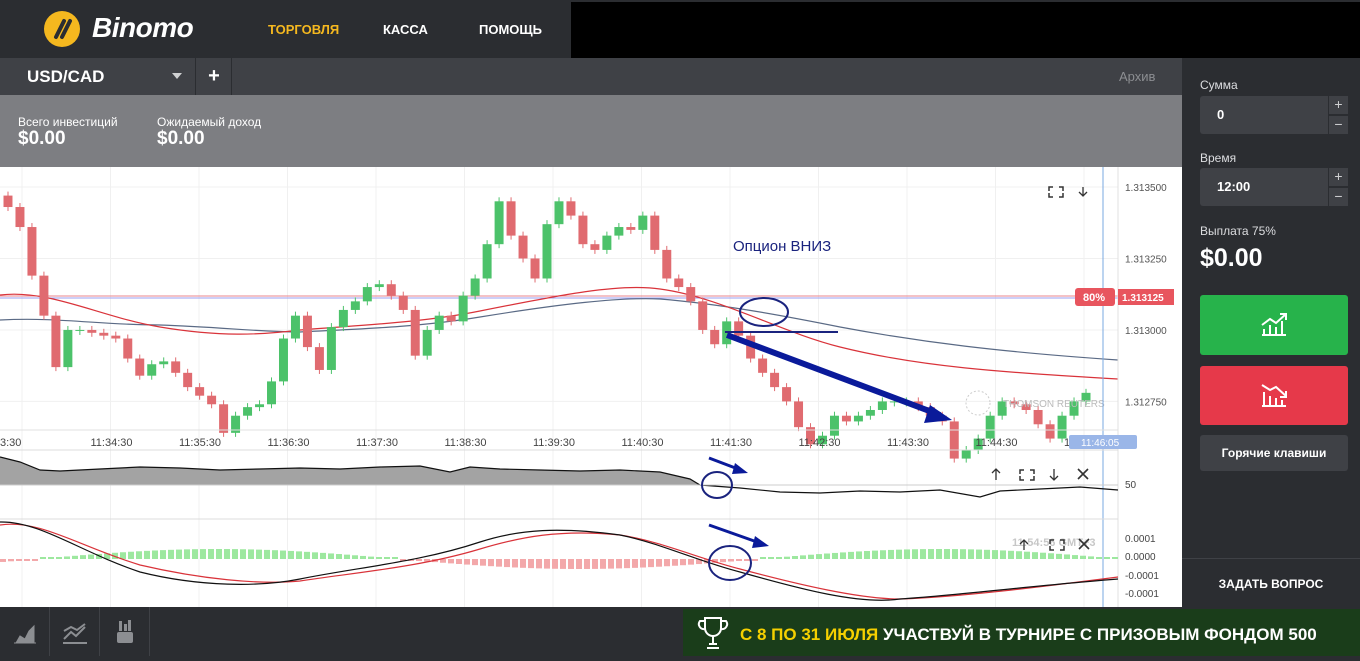 The width and height of the screenshot is (1360, 661). I want to click on amount-increase-button: +, so click(1338, 105).